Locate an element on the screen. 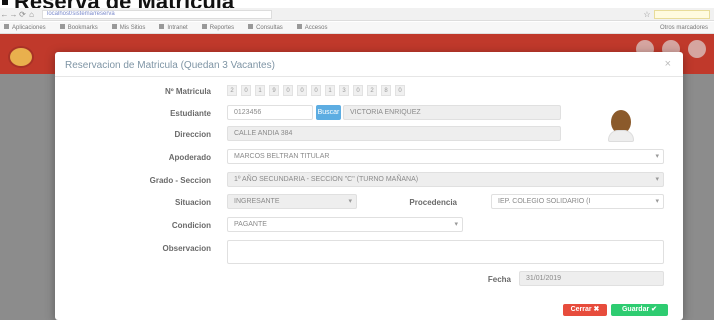 The height and width of the screenshot is (320, 714). label-condicion: Condicion is located at coordinates (191, 225).